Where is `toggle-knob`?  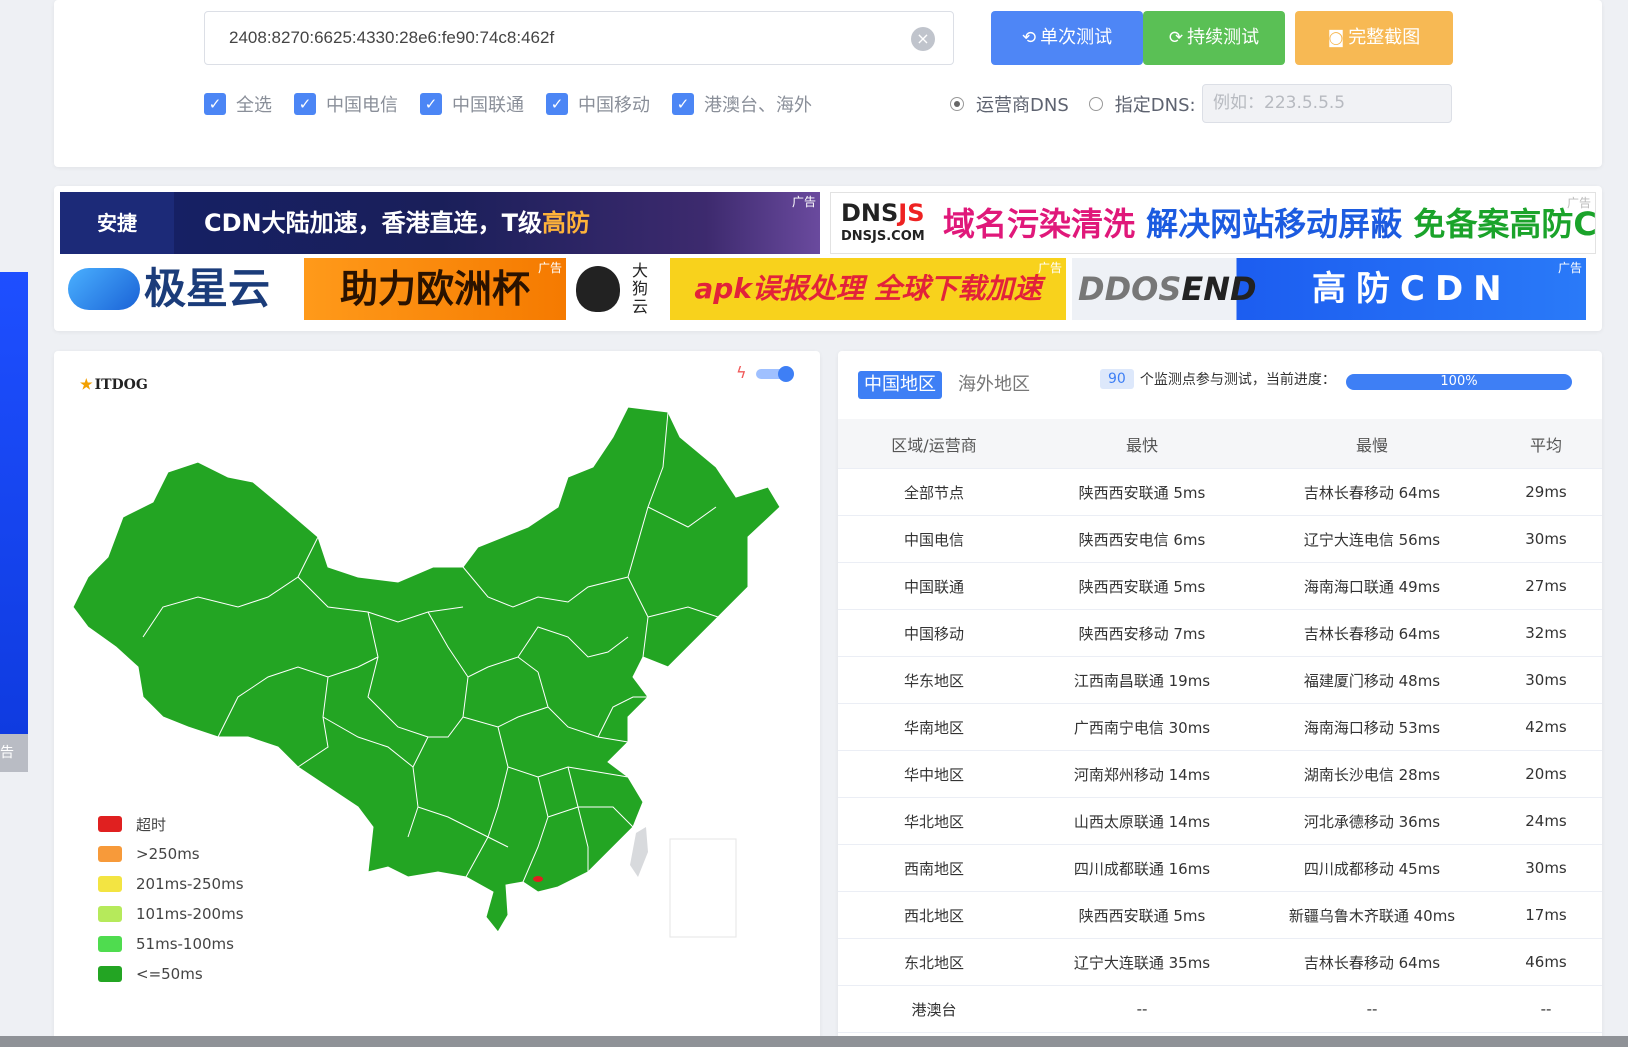 toggle-knob is located at coordinates (786, 374).